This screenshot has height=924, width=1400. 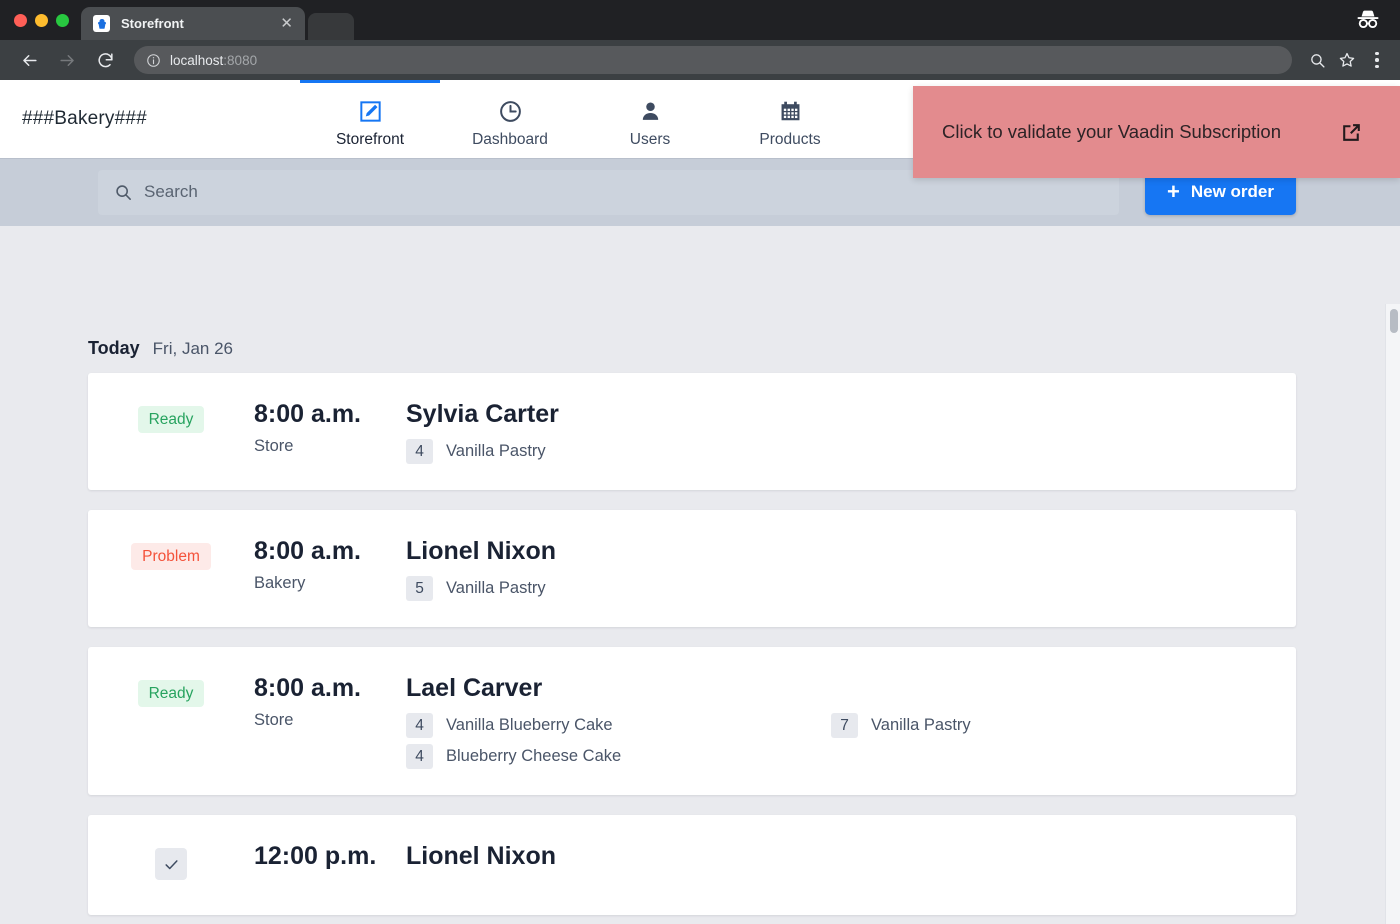 I want to click on order-item: 4 Vanilla Blueberry Cake, so click(x=618, y=725).